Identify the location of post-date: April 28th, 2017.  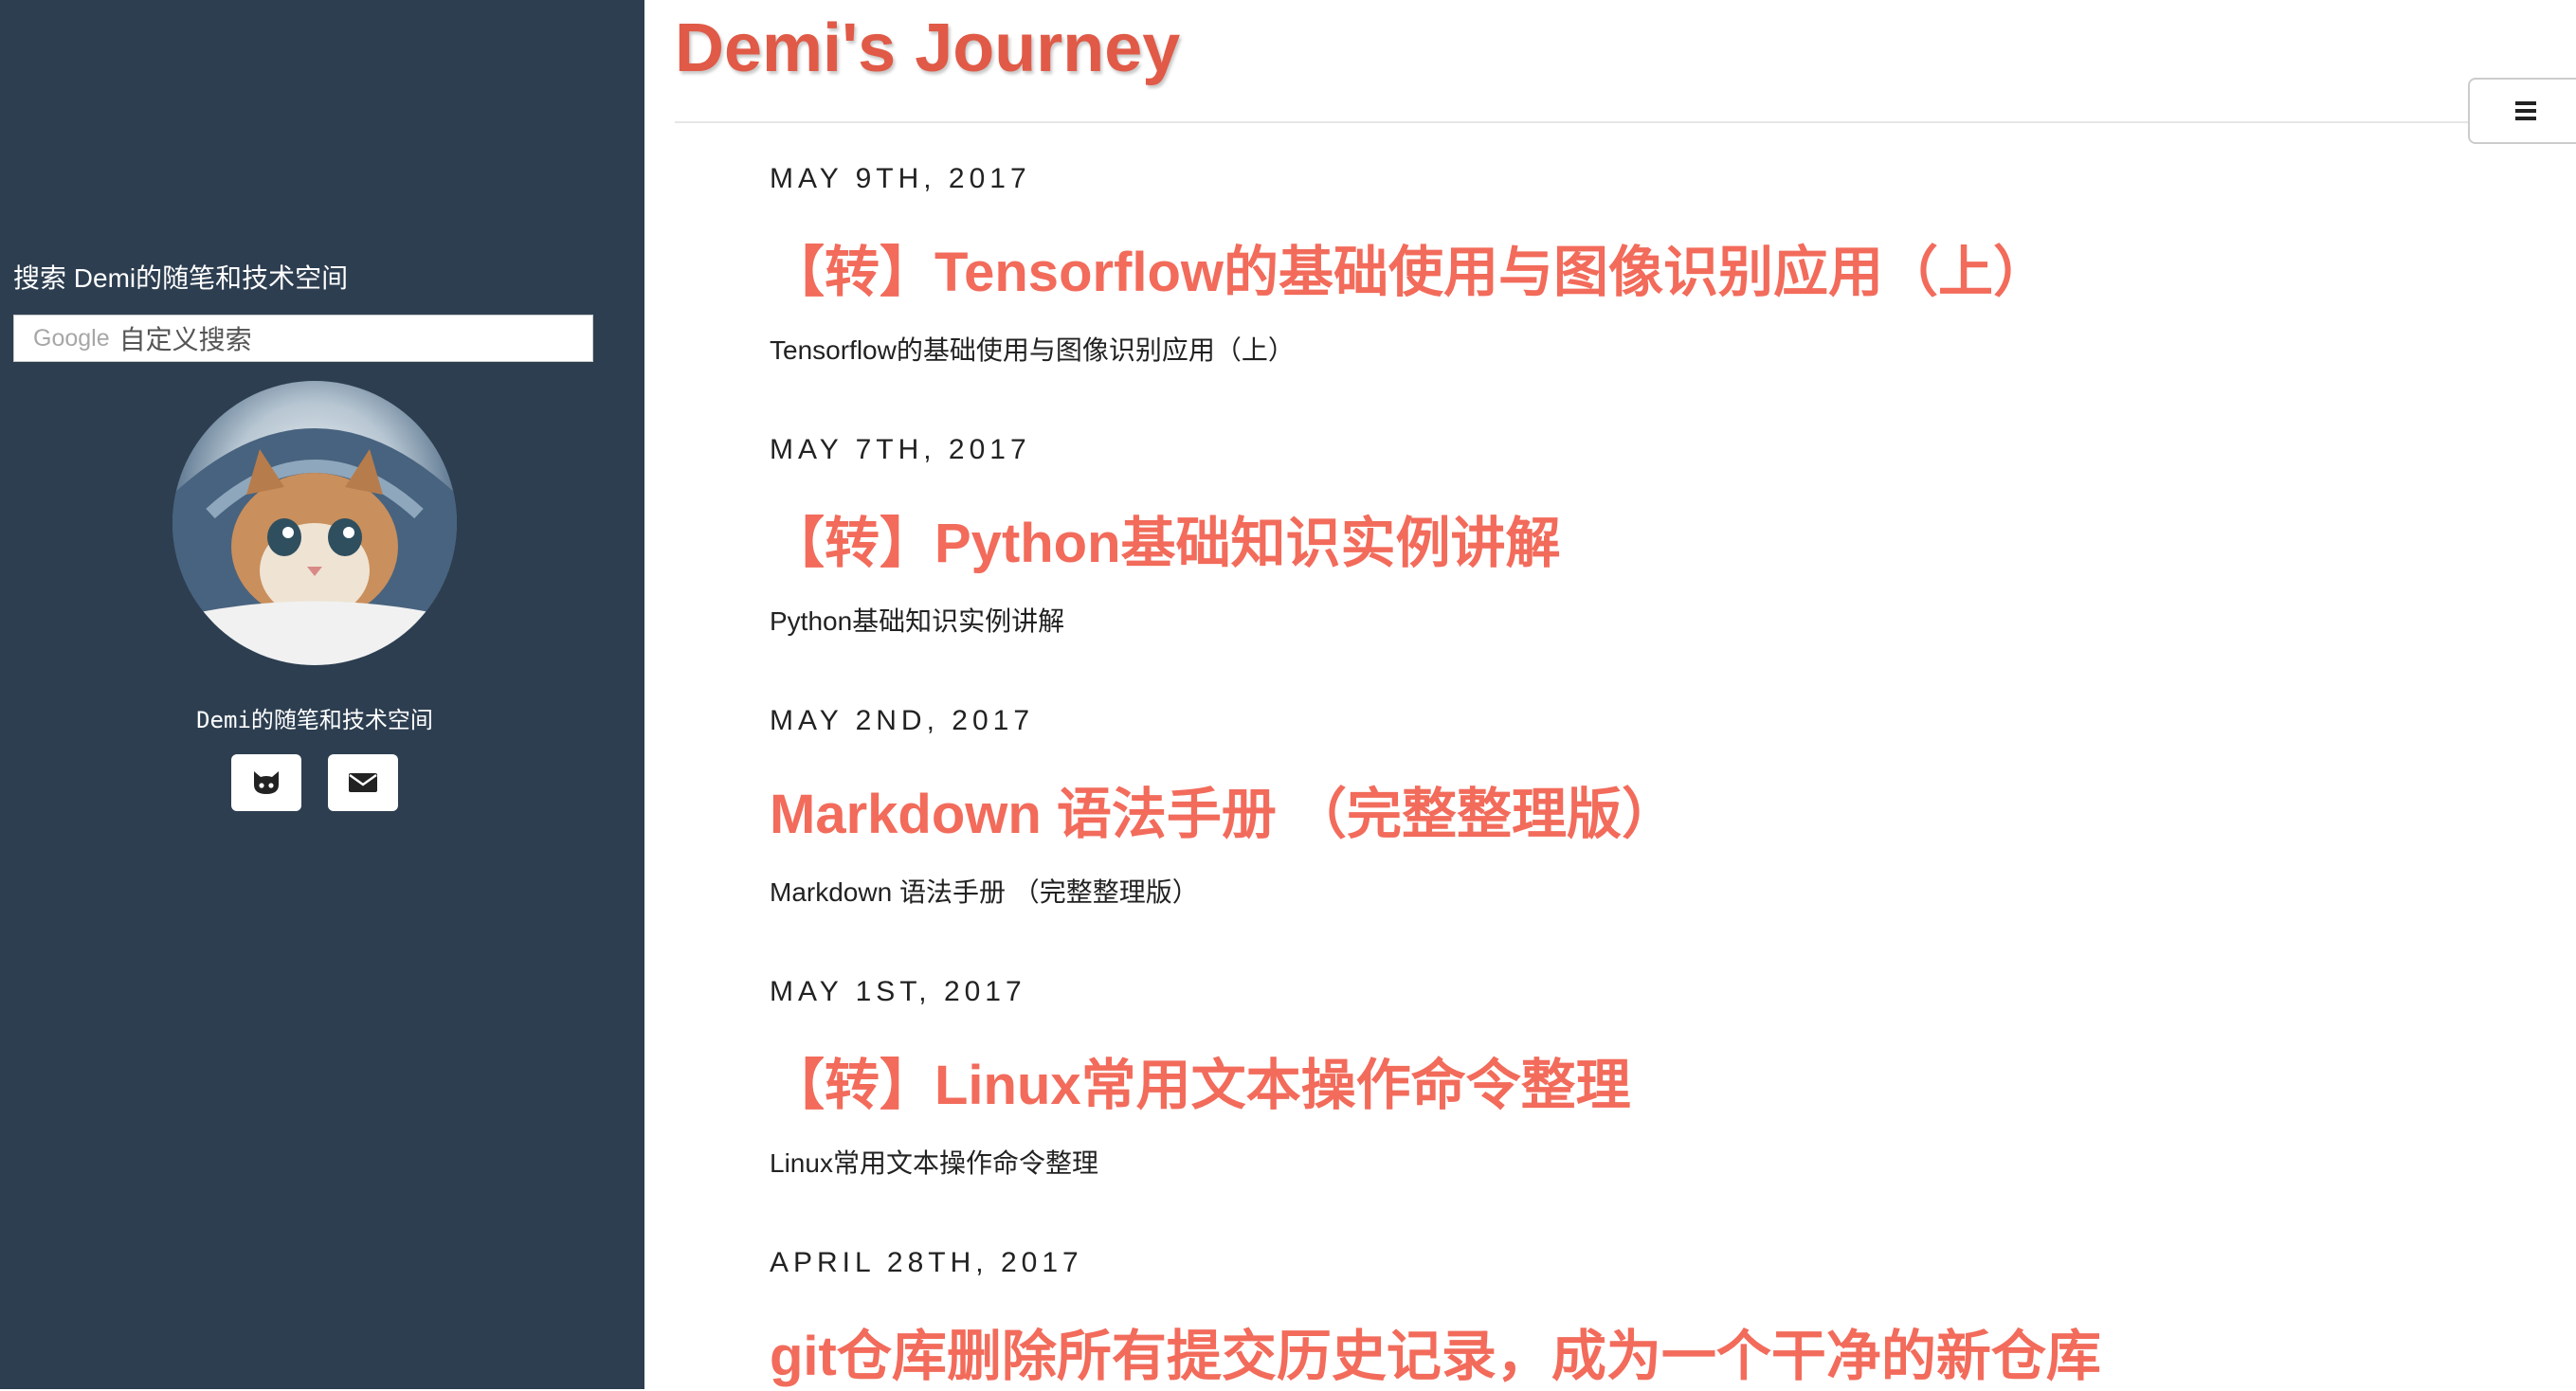
(926, 1263).